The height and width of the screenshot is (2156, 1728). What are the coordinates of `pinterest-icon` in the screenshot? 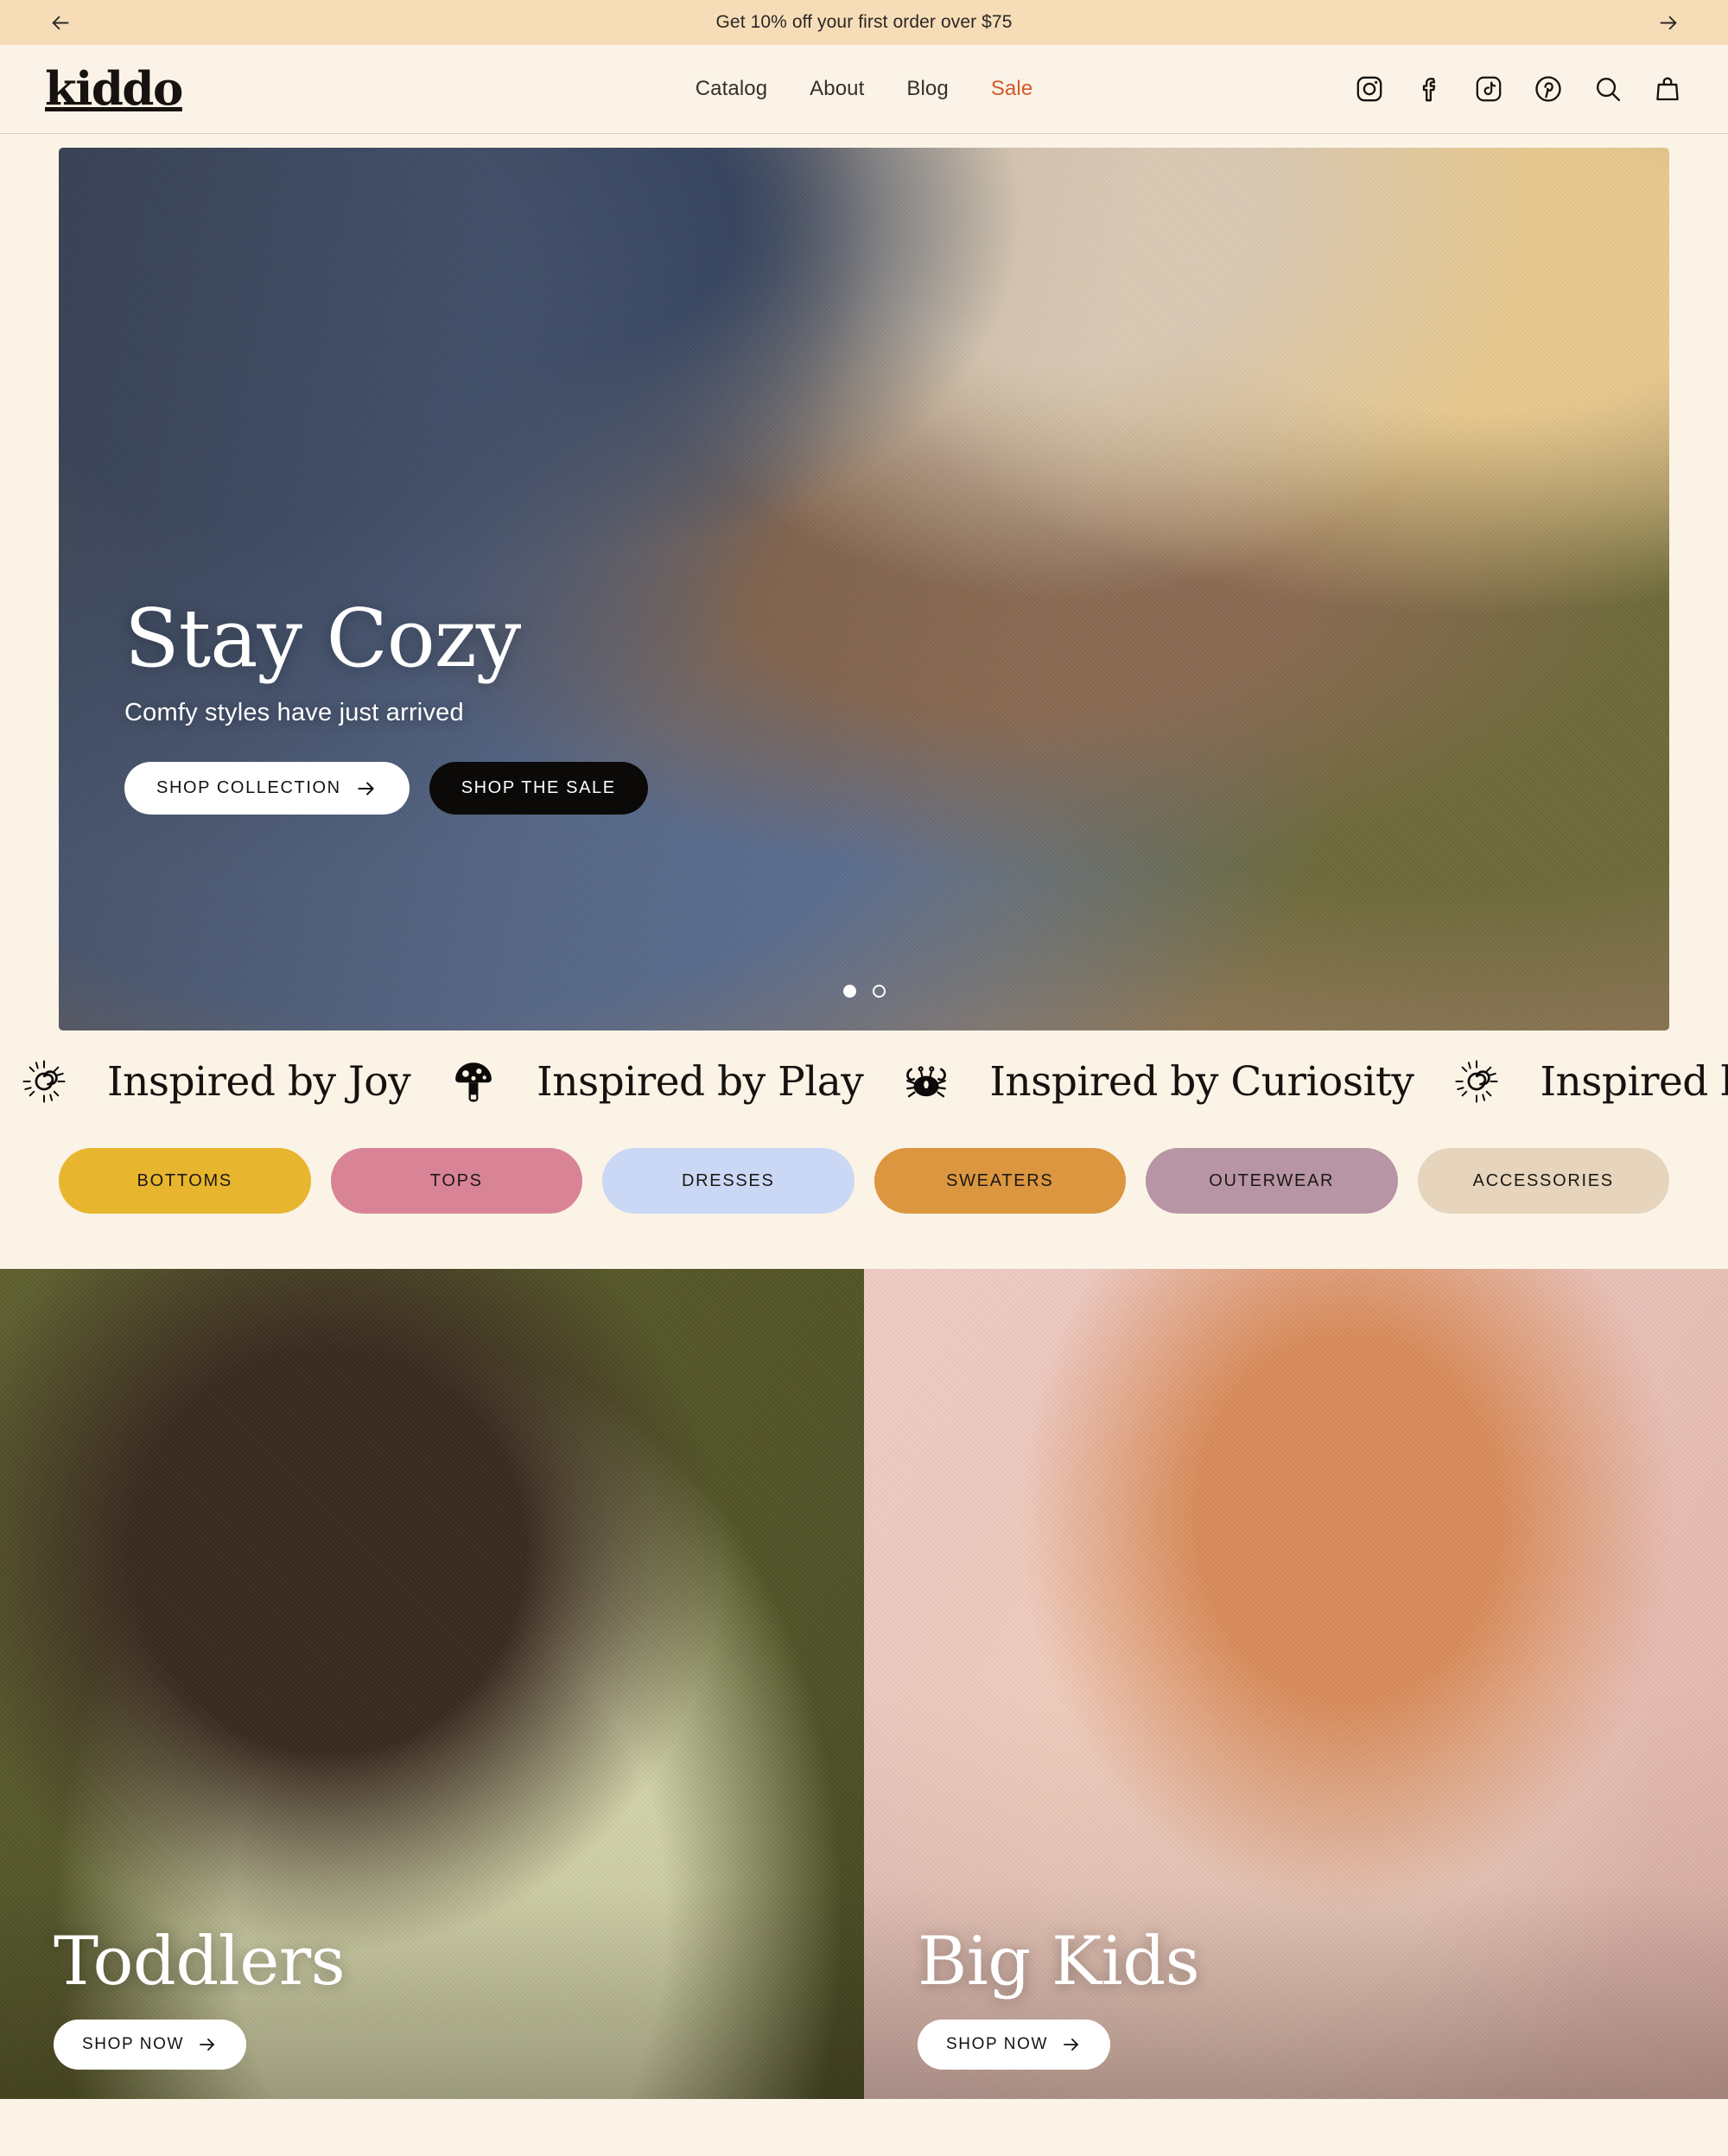 It's located at (1548, 89).